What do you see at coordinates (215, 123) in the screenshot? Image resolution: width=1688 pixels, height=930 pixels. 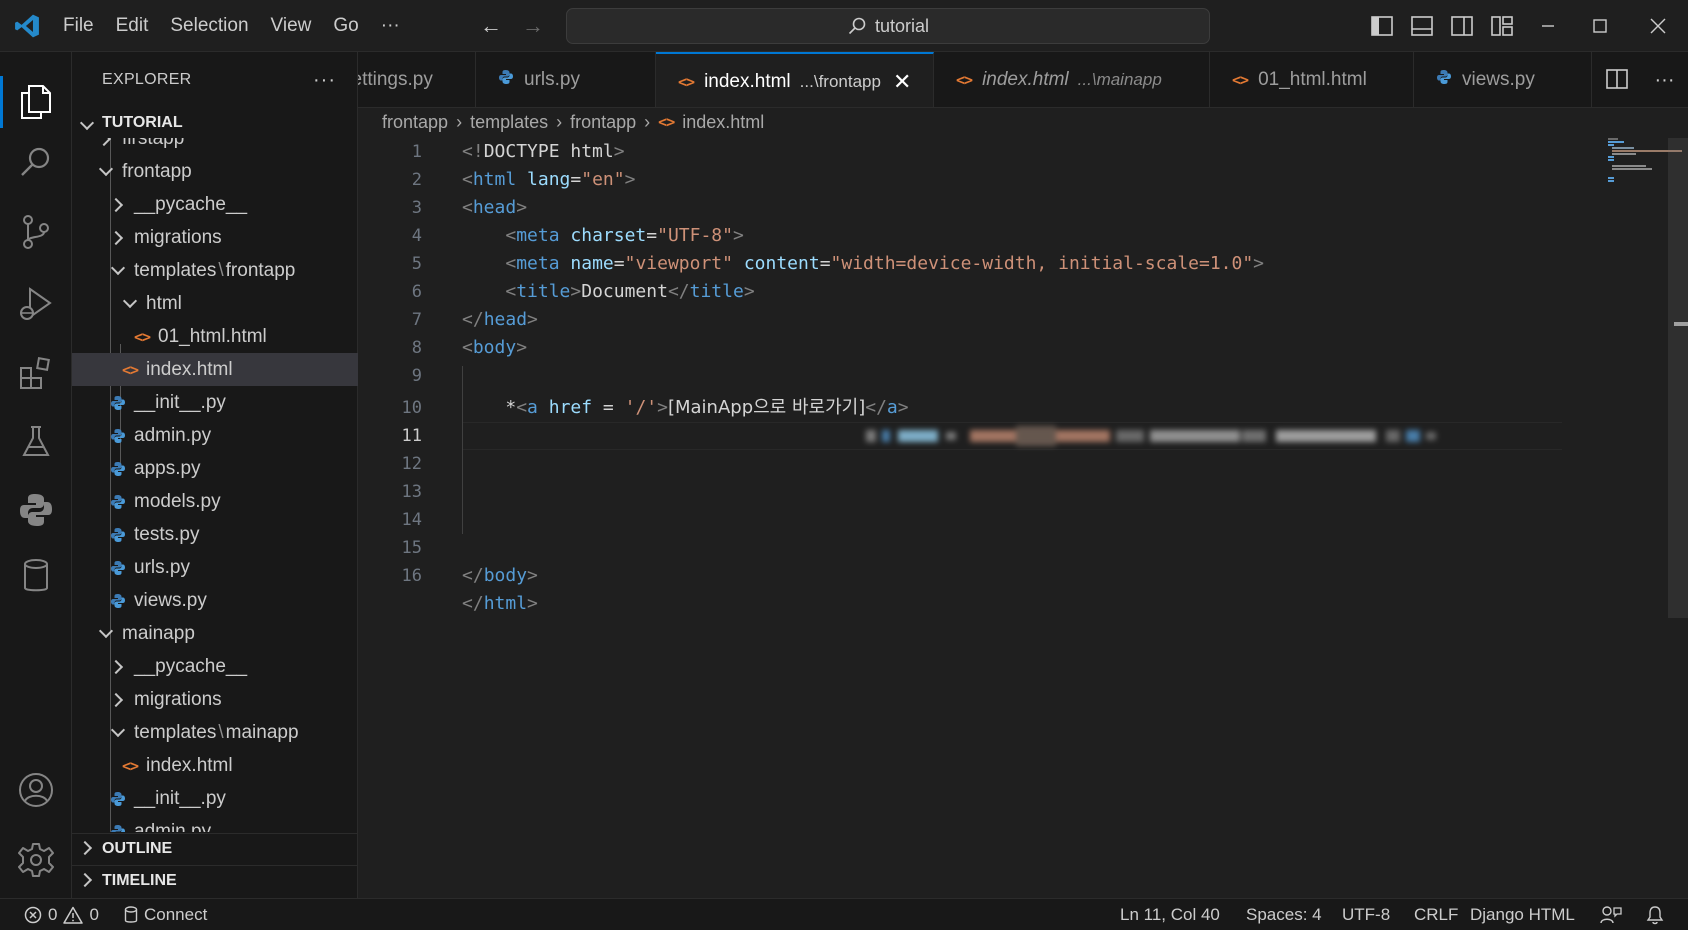 I see `tutorial-section-header: TUTORIAL` at bounding box center [215, 123].